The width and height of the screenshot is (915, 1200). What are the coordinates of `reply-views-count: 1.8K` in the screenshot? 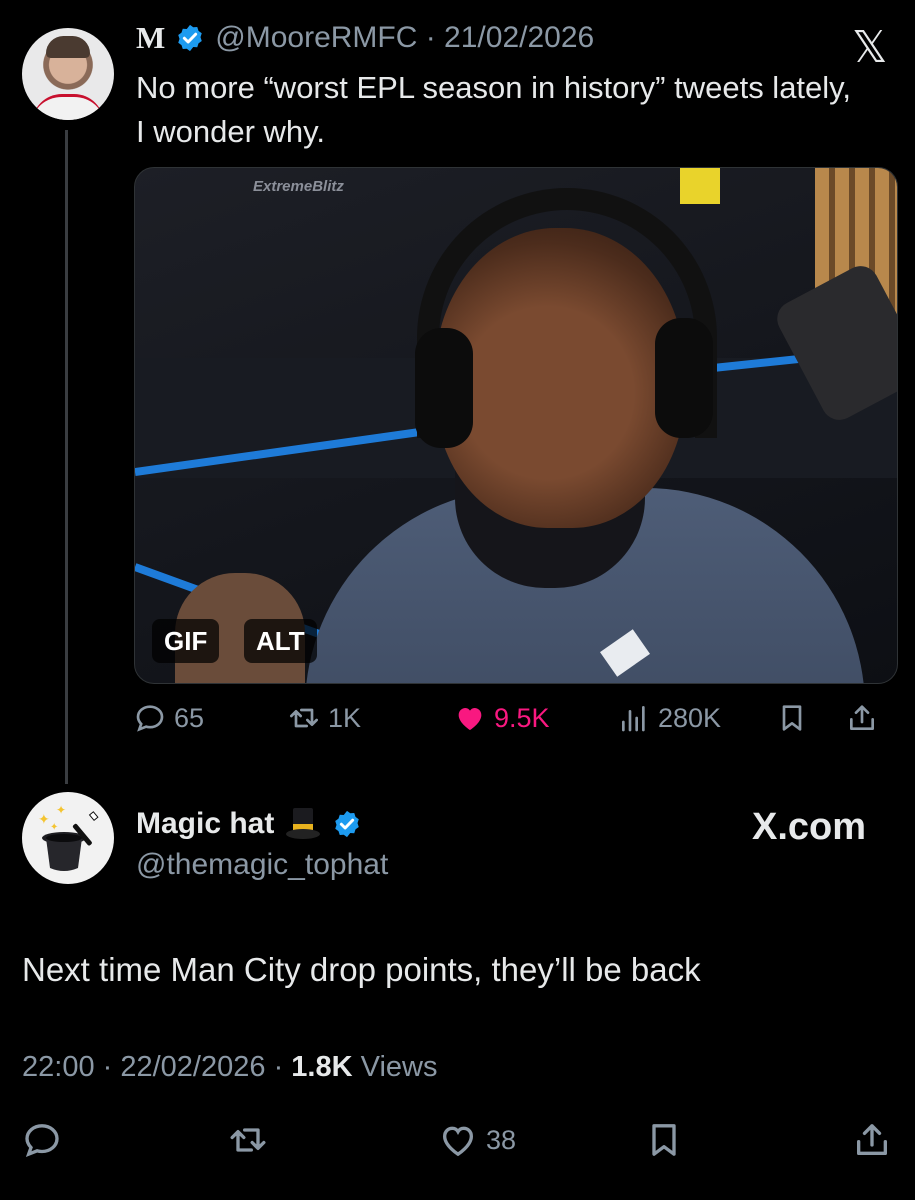 It's located at (322, 1067).